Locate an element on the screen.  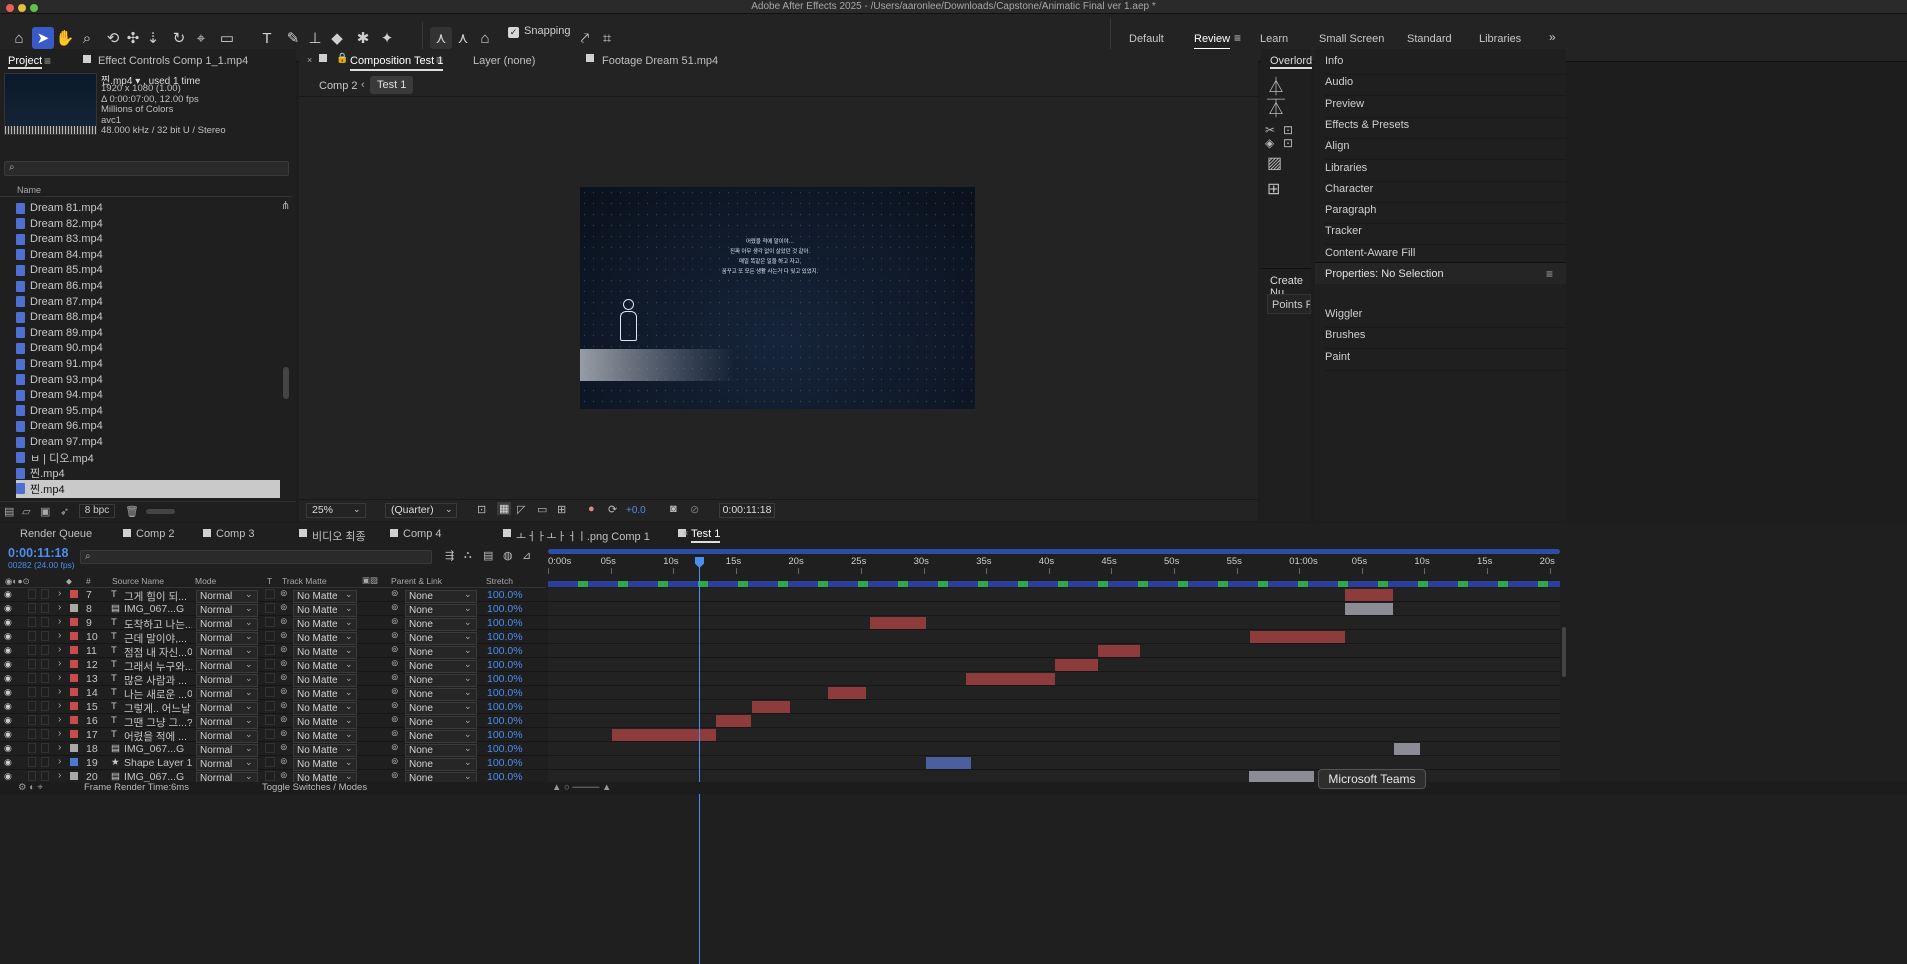
panel-item-paragraph: Paragraph is located at coordinates (1445, 214).